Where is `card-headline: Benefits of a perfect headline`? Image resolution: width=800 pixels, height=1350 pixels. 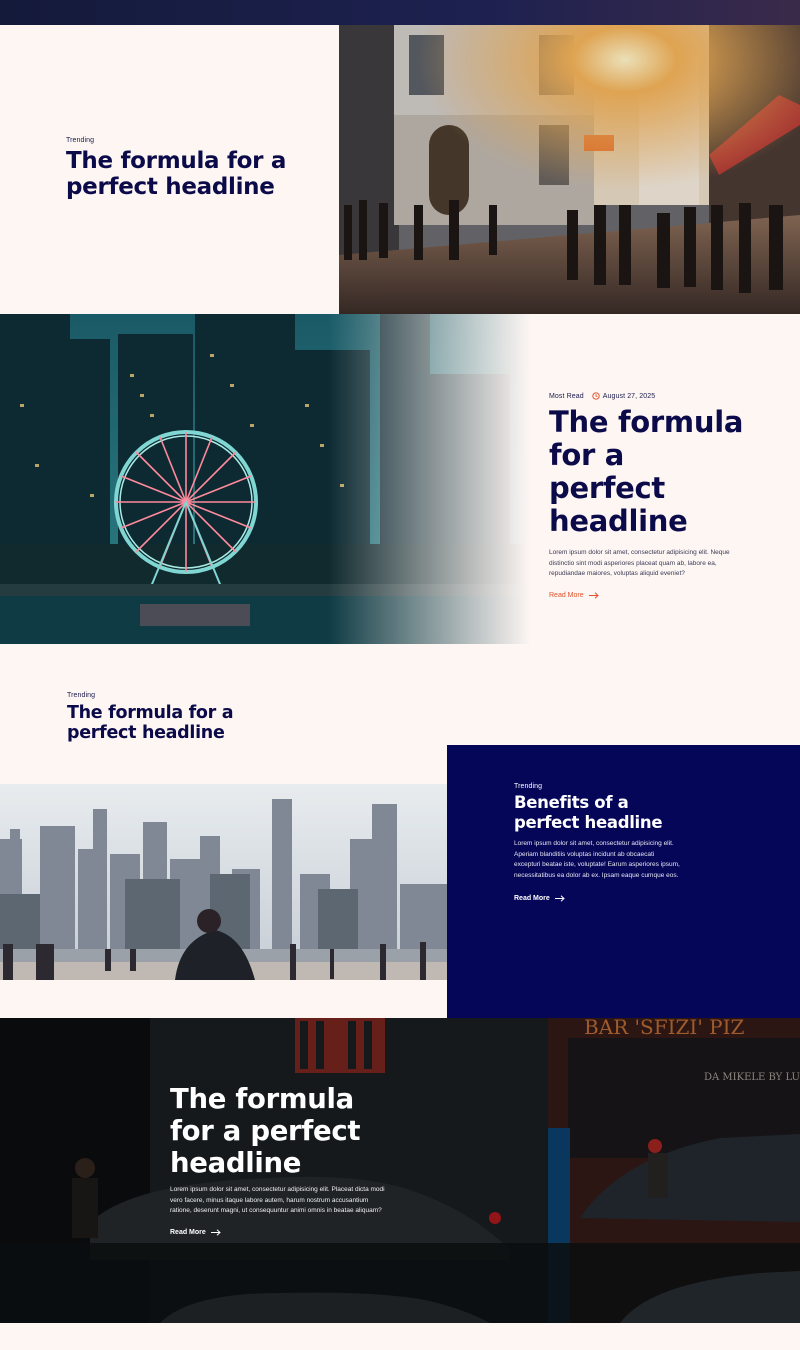
card-headline: Benefits of a perfect headline is located at coordinates (599, 813).